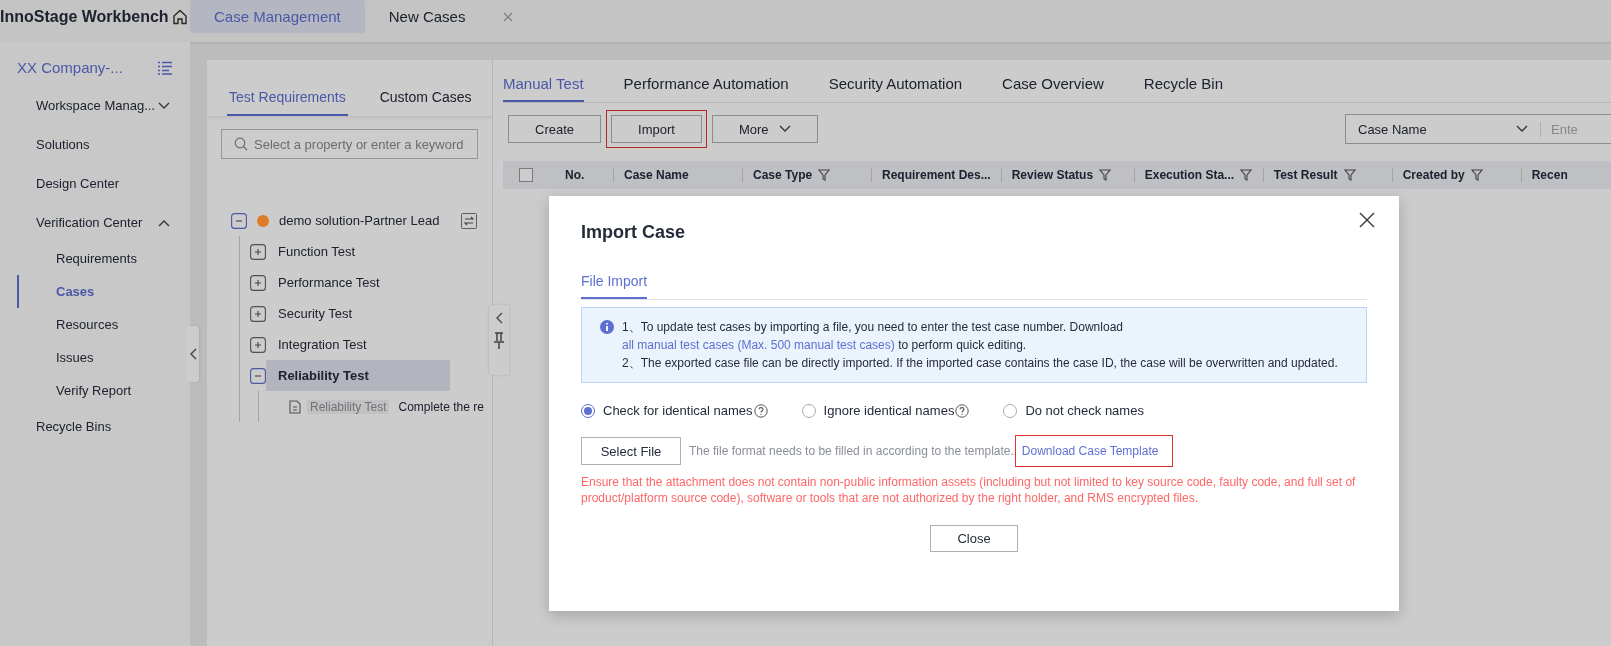 This screenshot has width=1611, height=646. I want to click on case-description: Complete the re, so click(441, 406).